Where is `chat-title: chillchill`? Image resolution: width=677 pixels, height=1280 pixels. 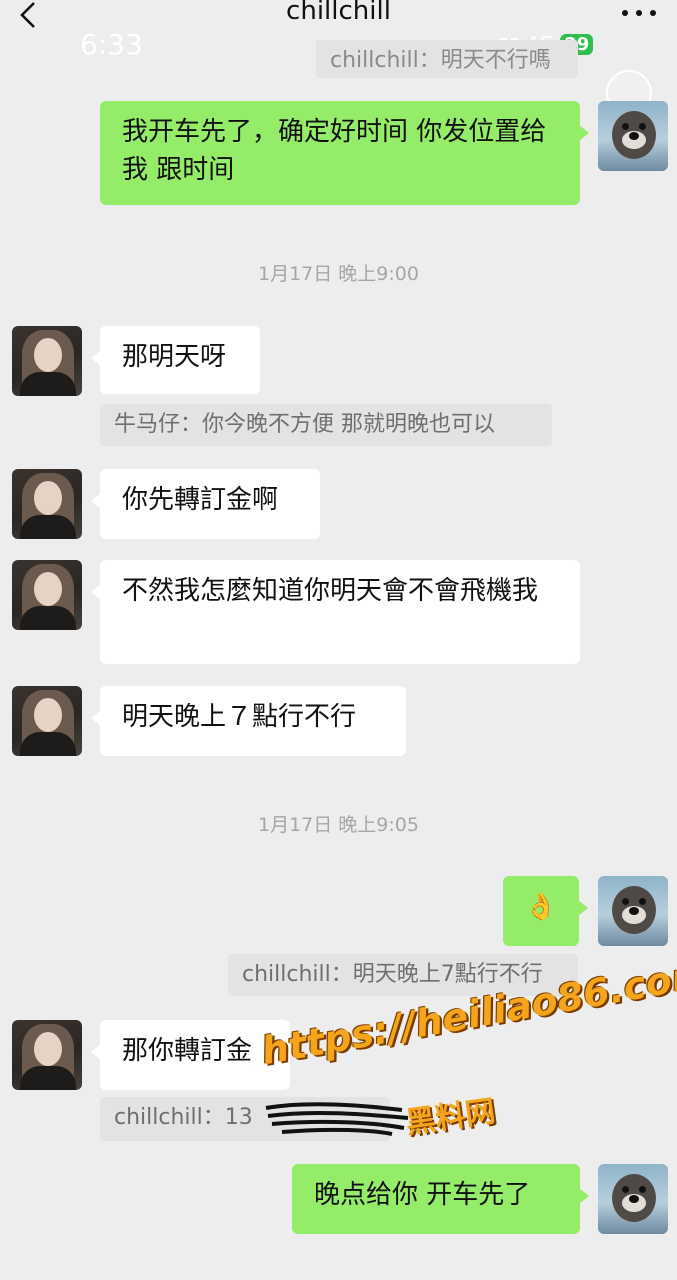
chat-title: chillchill is located at coordinates (338, 13).